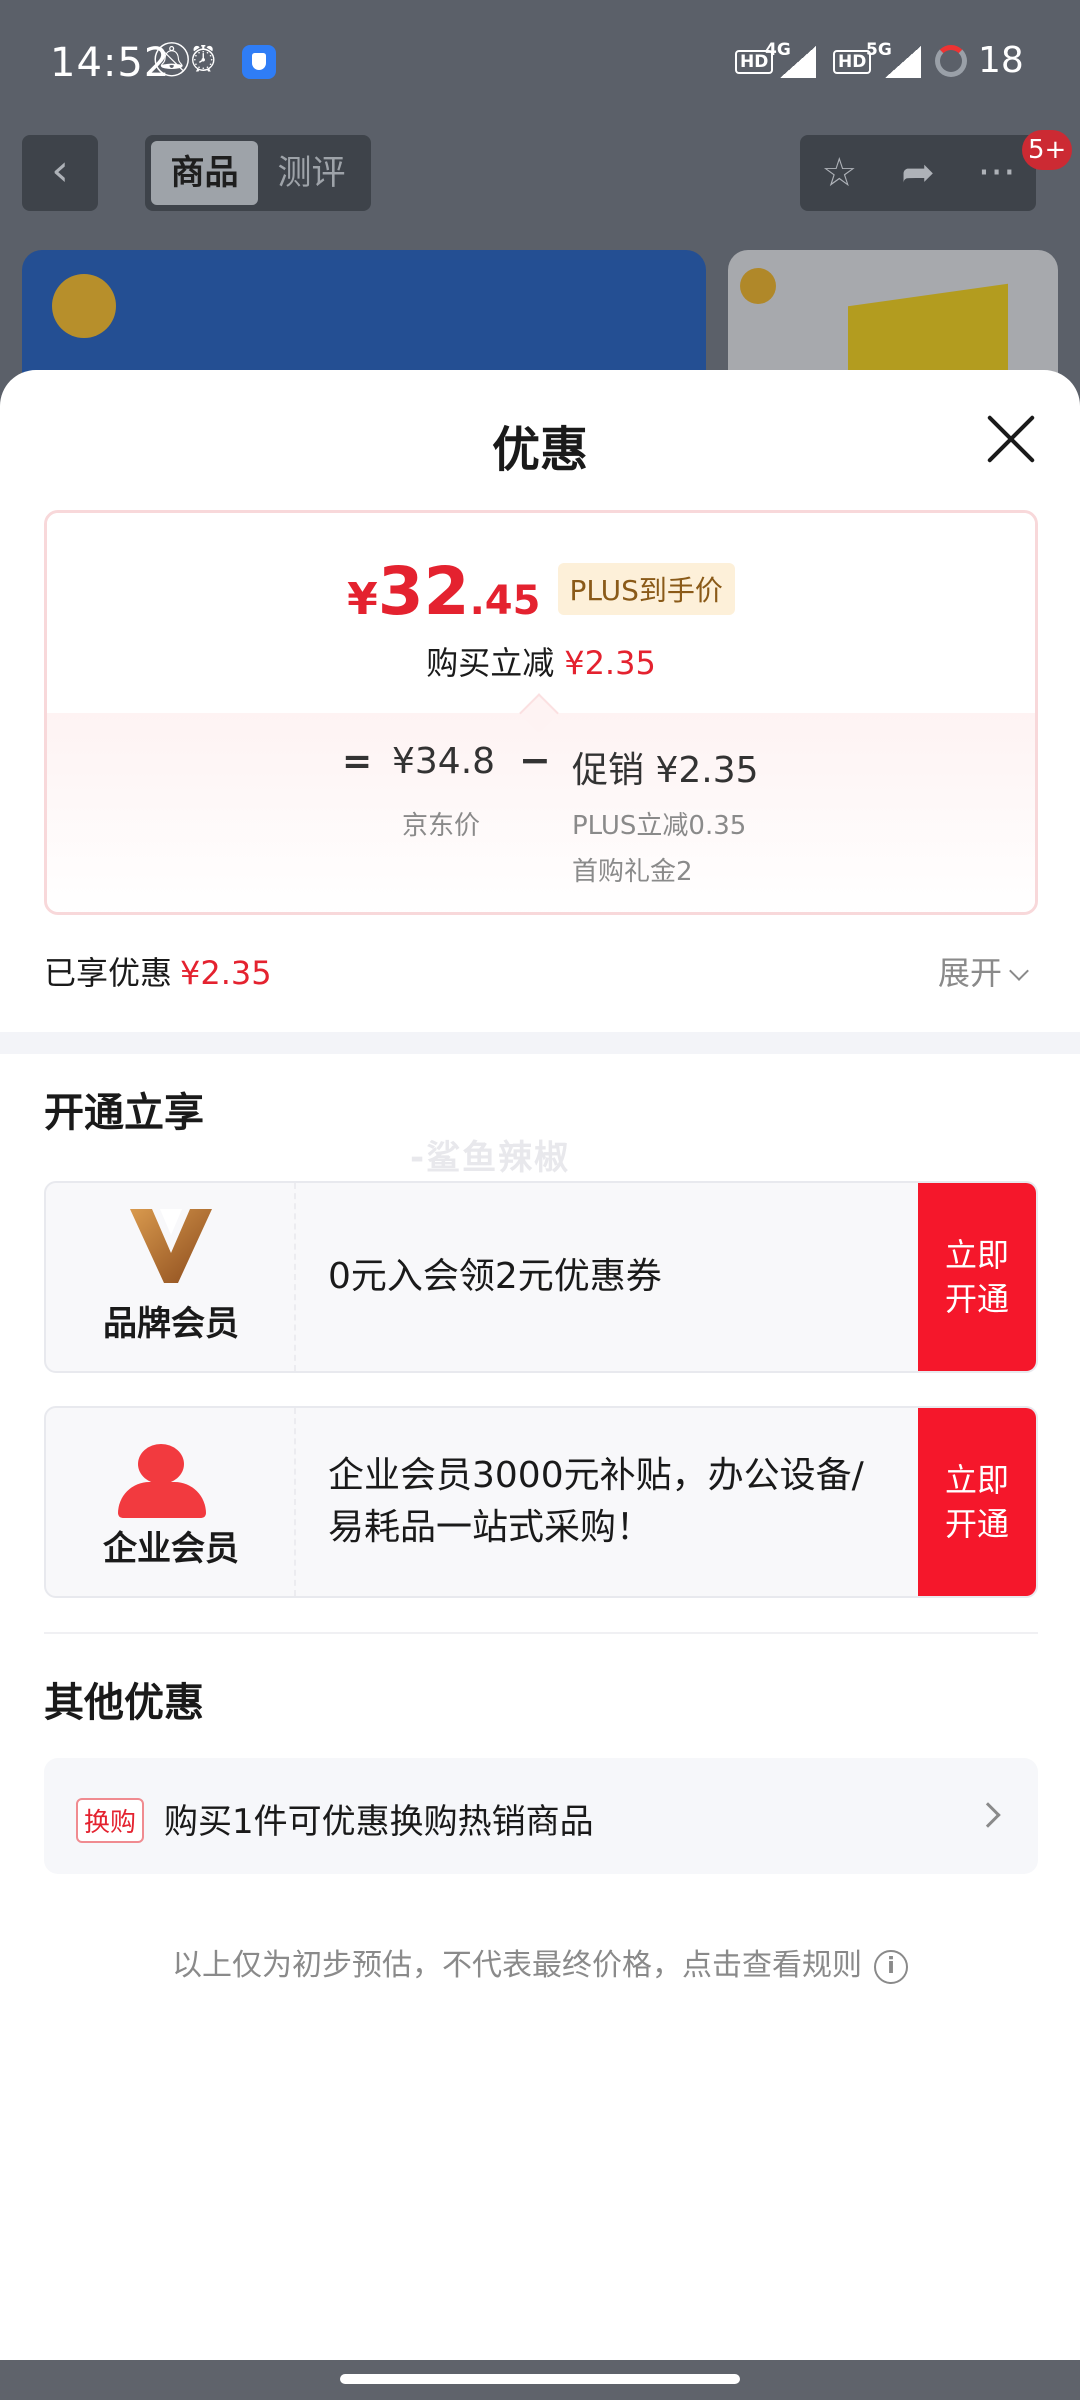 Image resolution: width=1080 pixels, height=2400 pixels. I want to click on home-indicator, so click(540, 2379).